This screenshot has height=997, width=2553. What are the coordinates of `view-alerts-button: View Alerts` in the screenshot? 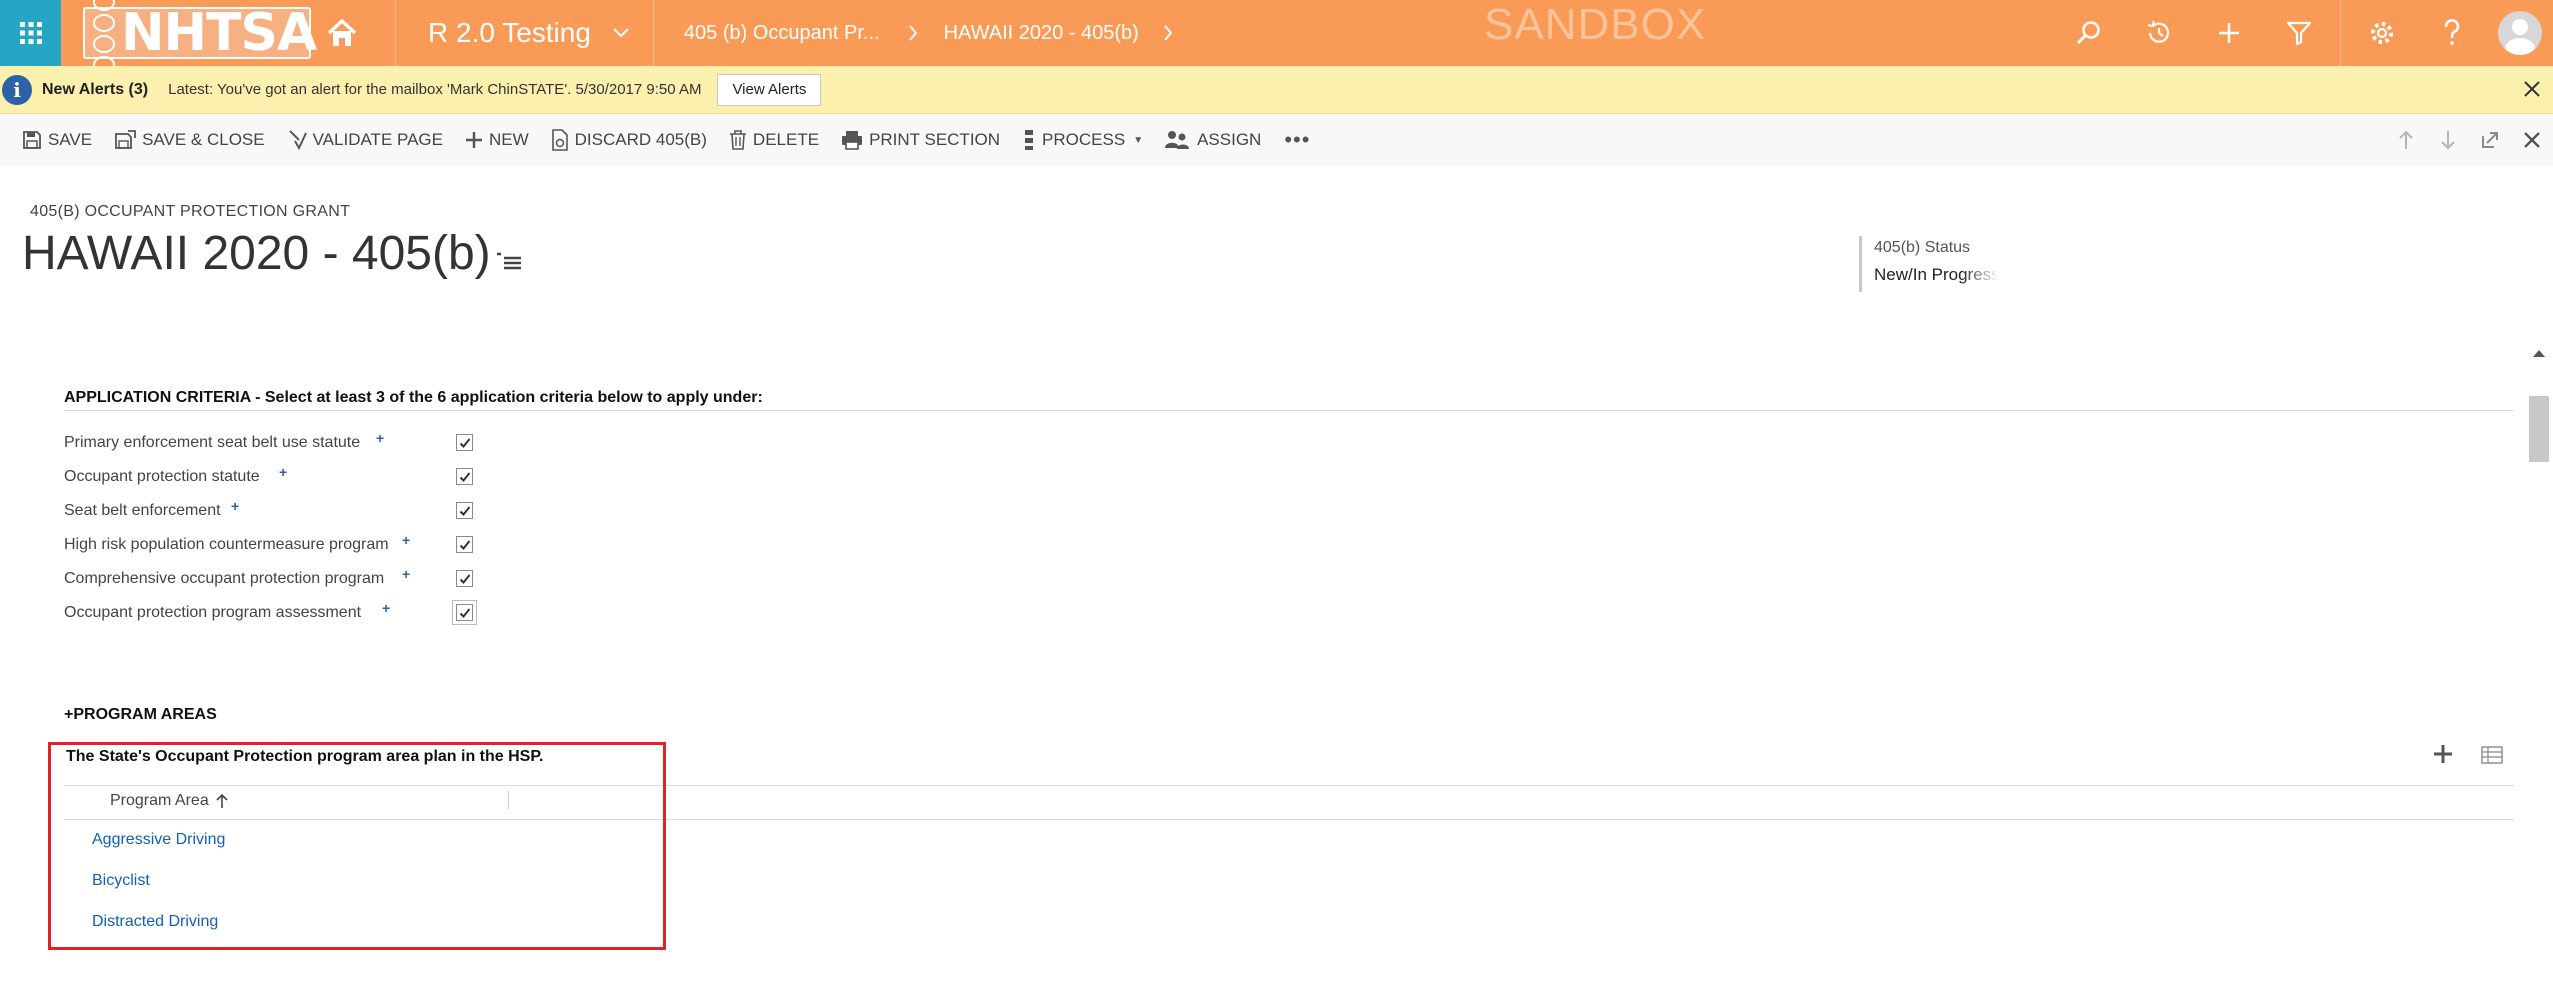 It's located at (769, 89).